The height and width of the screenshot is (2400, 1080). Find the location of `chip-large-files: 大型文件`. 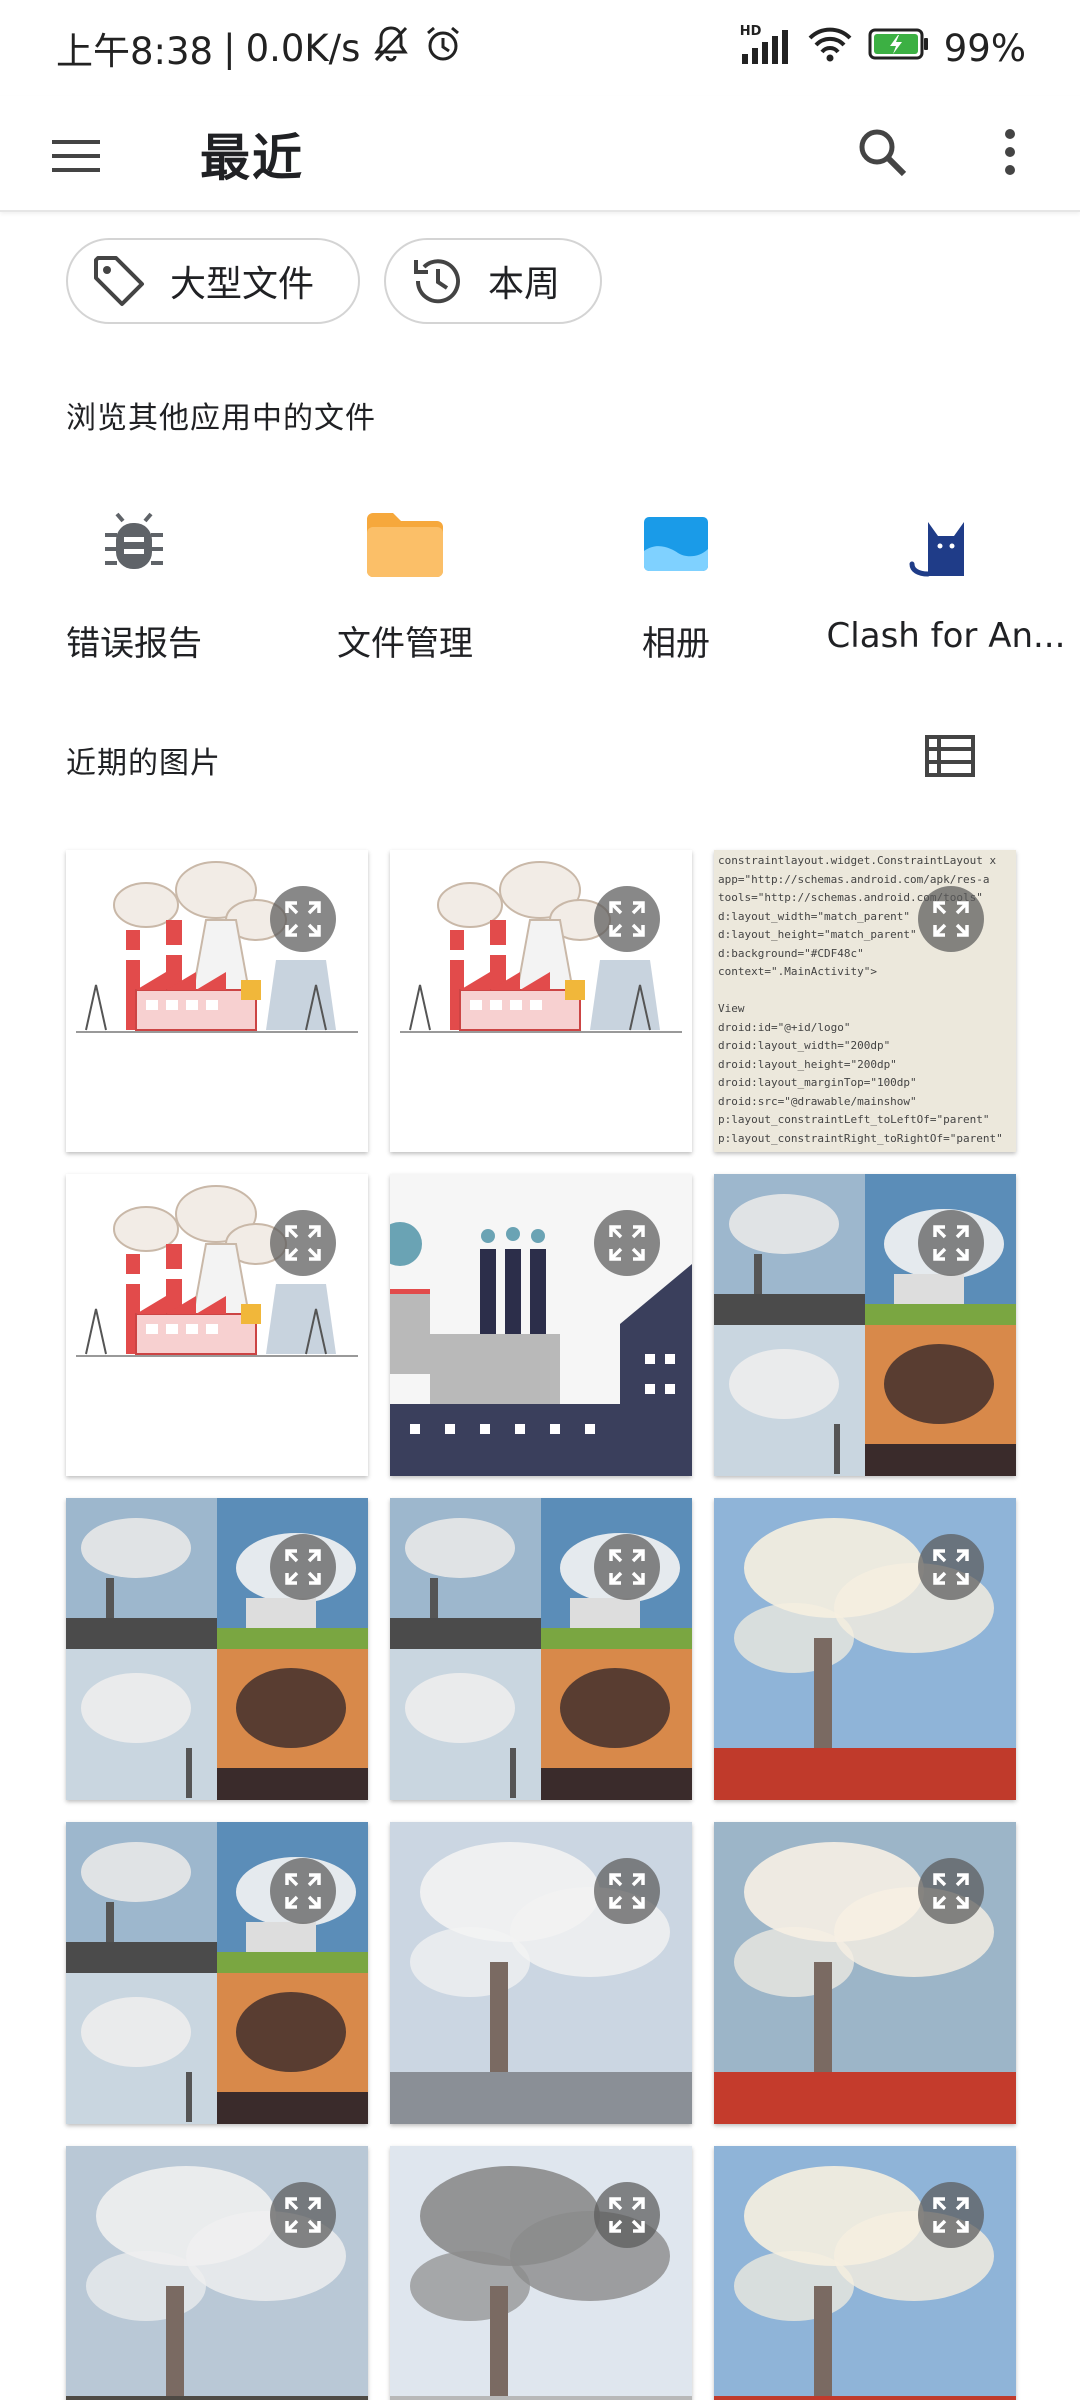

chip-large-files: 大型文件 is located at coordinates (213, 281).